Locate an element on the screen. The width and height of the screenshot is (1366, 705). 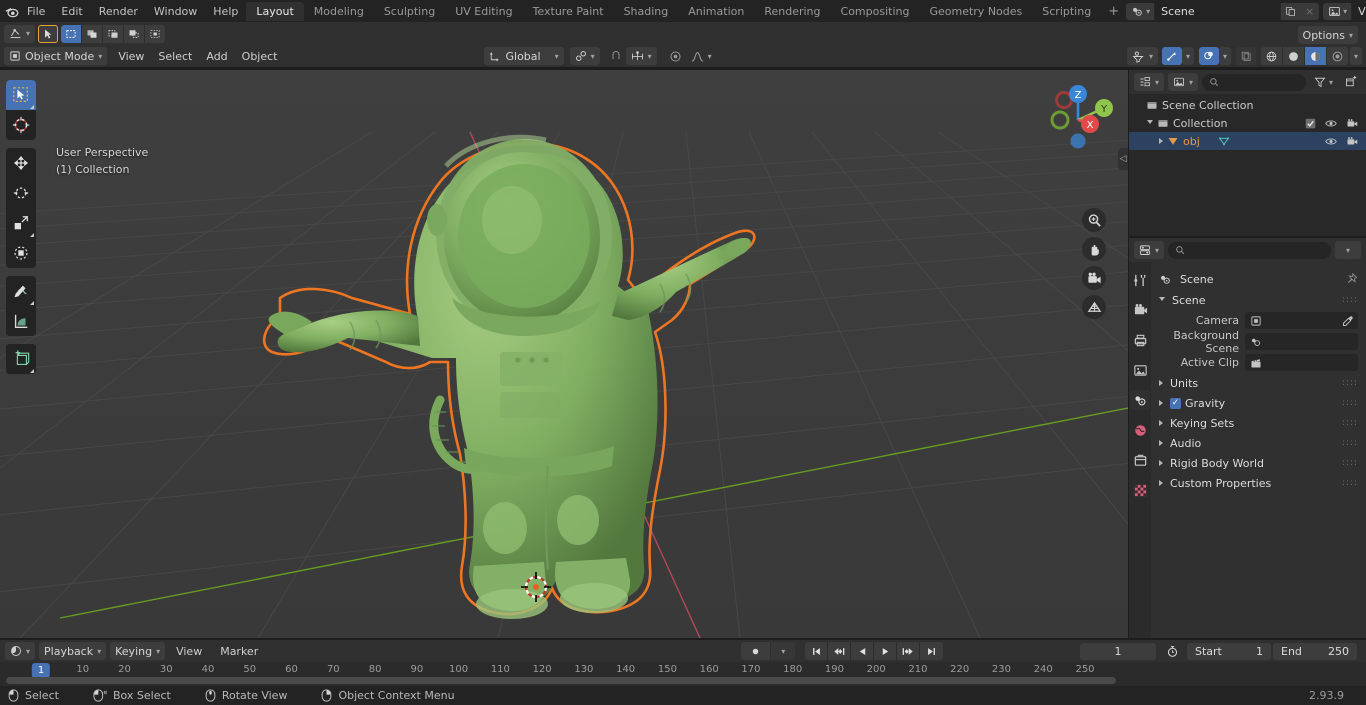
camera-view-tool-icon is located at coordinates (1094, 278).